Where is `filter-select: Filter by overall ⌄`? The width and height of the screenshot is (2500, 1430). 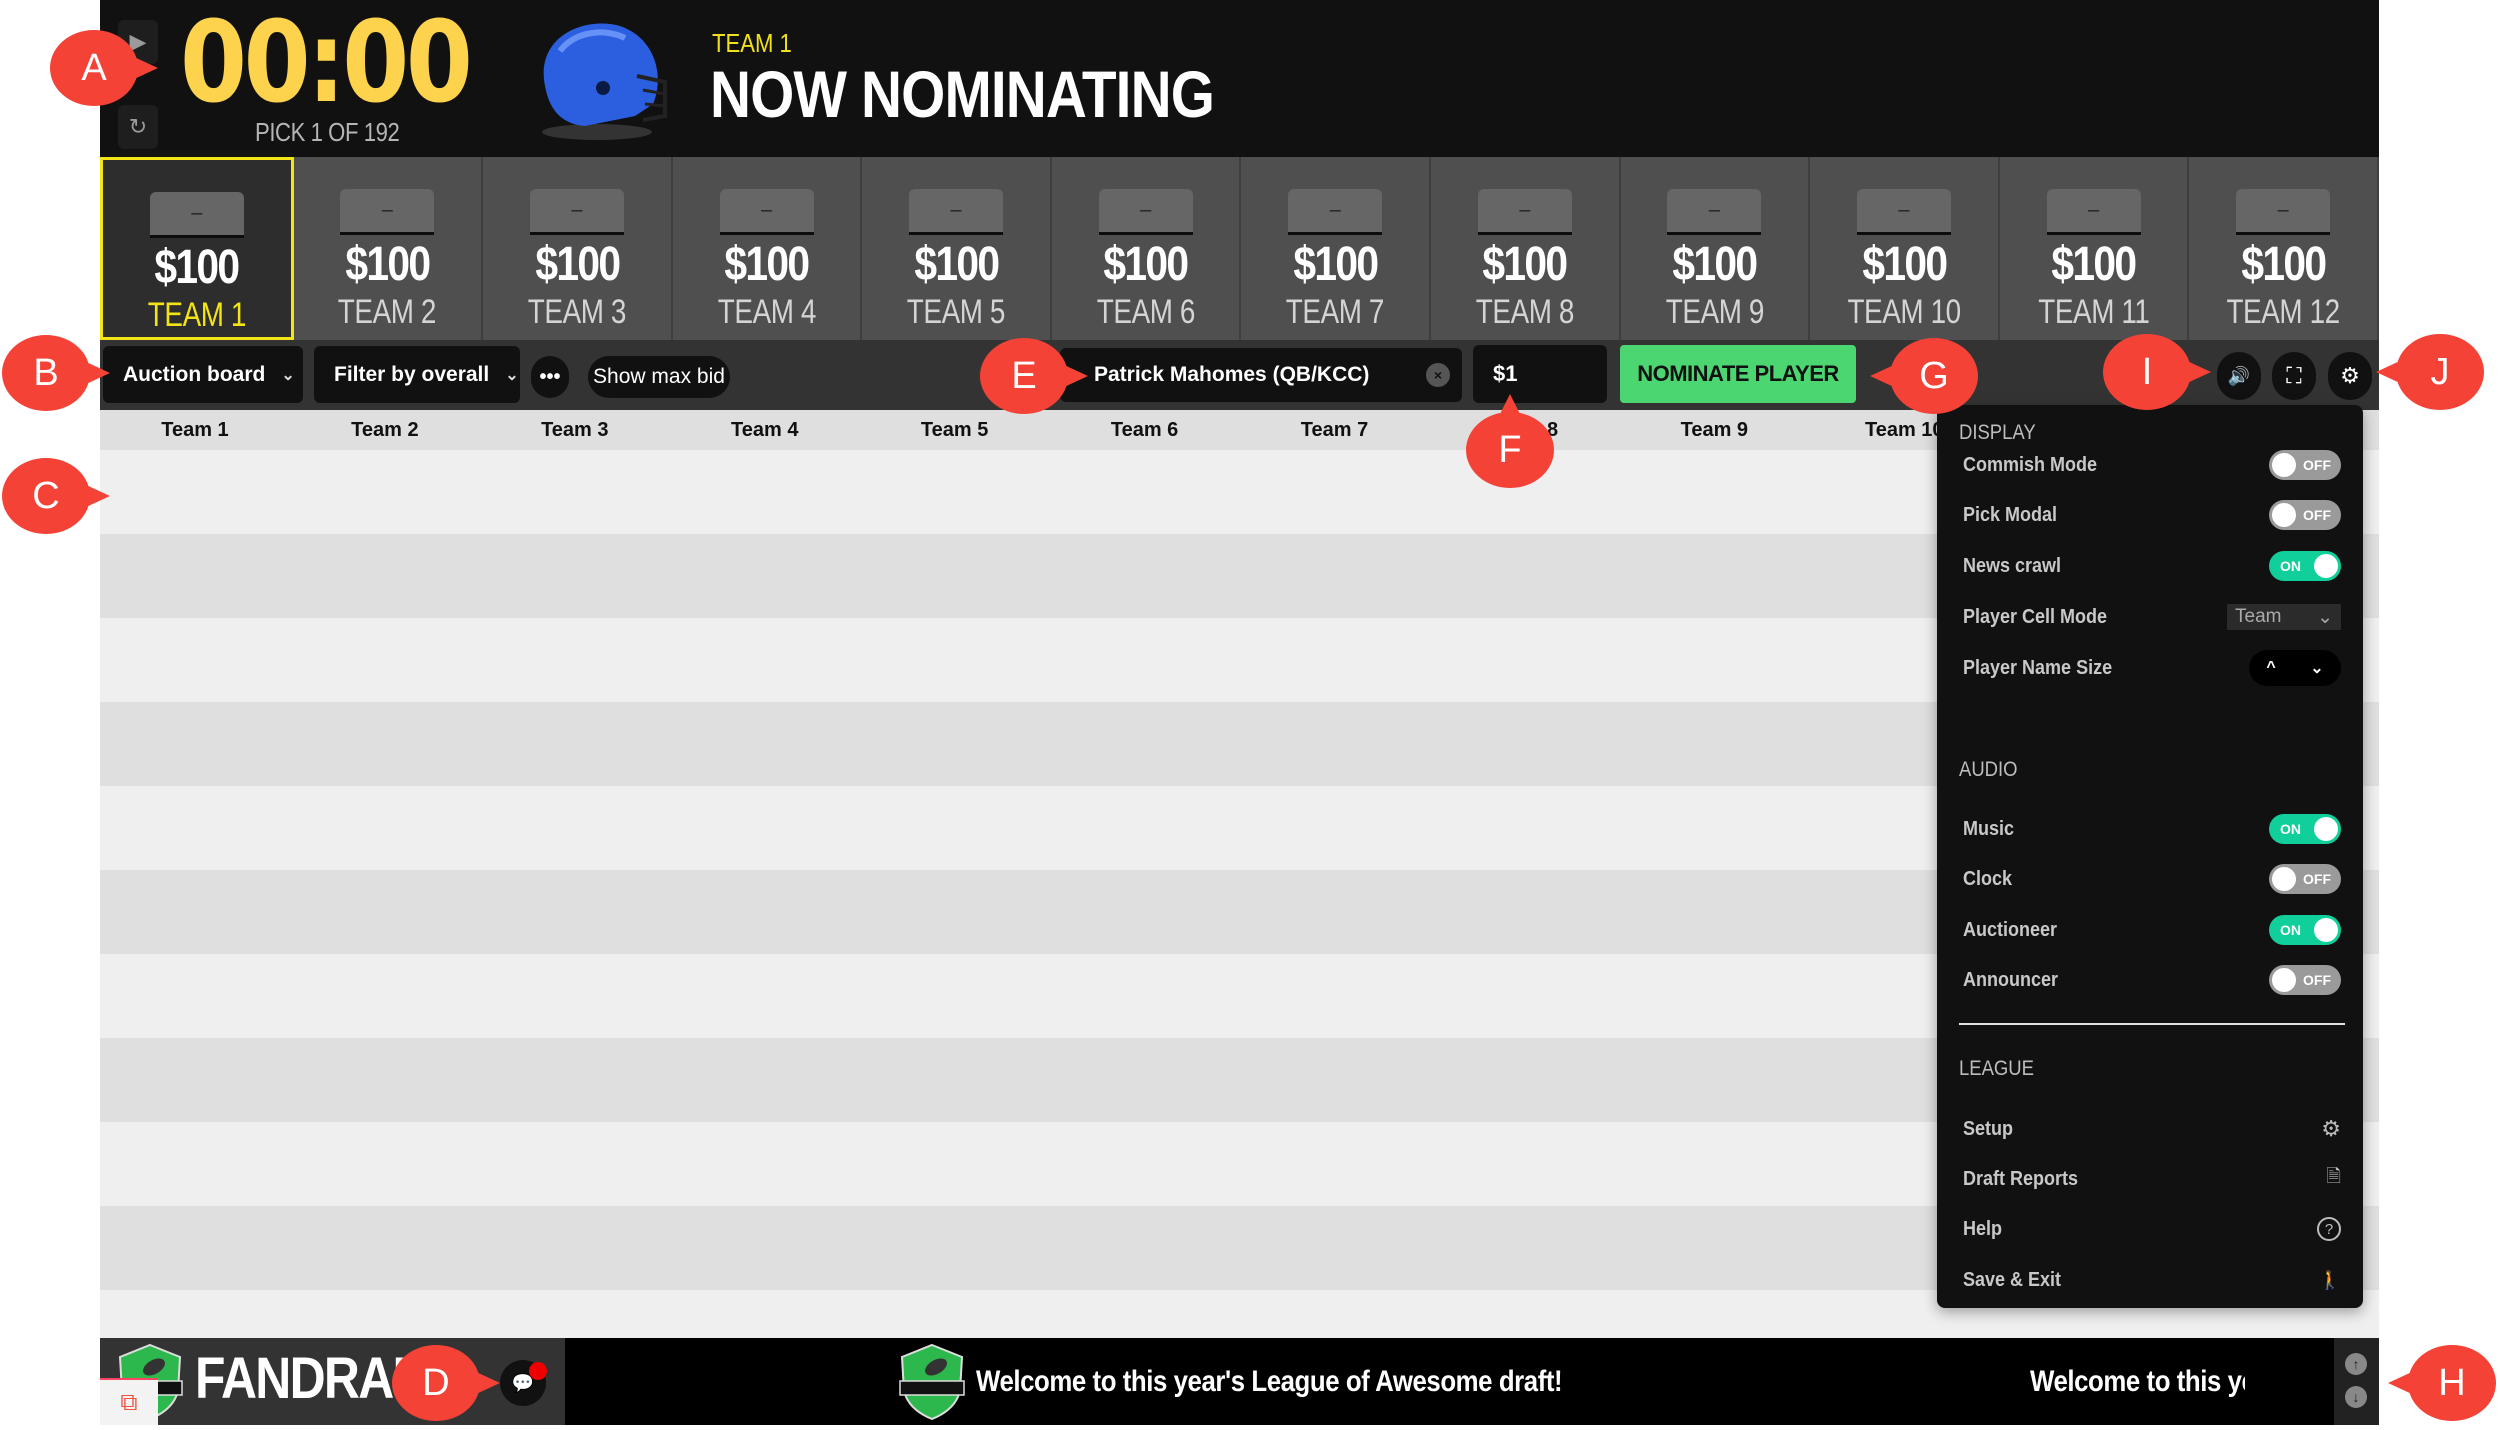 filter-select: Filter by overall ⌄ is located at coordinates (417, 374).